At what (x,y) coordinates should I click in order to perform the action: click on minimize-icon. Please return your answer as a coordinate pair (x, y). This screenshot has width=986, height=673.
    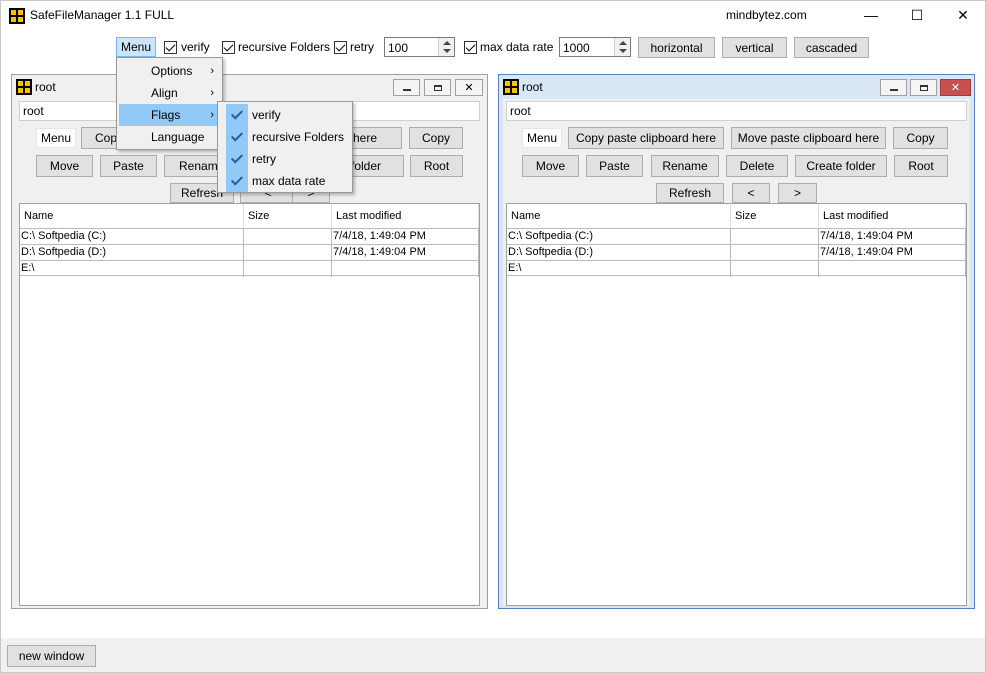
    Looking at the image, I should click on (406, 90).